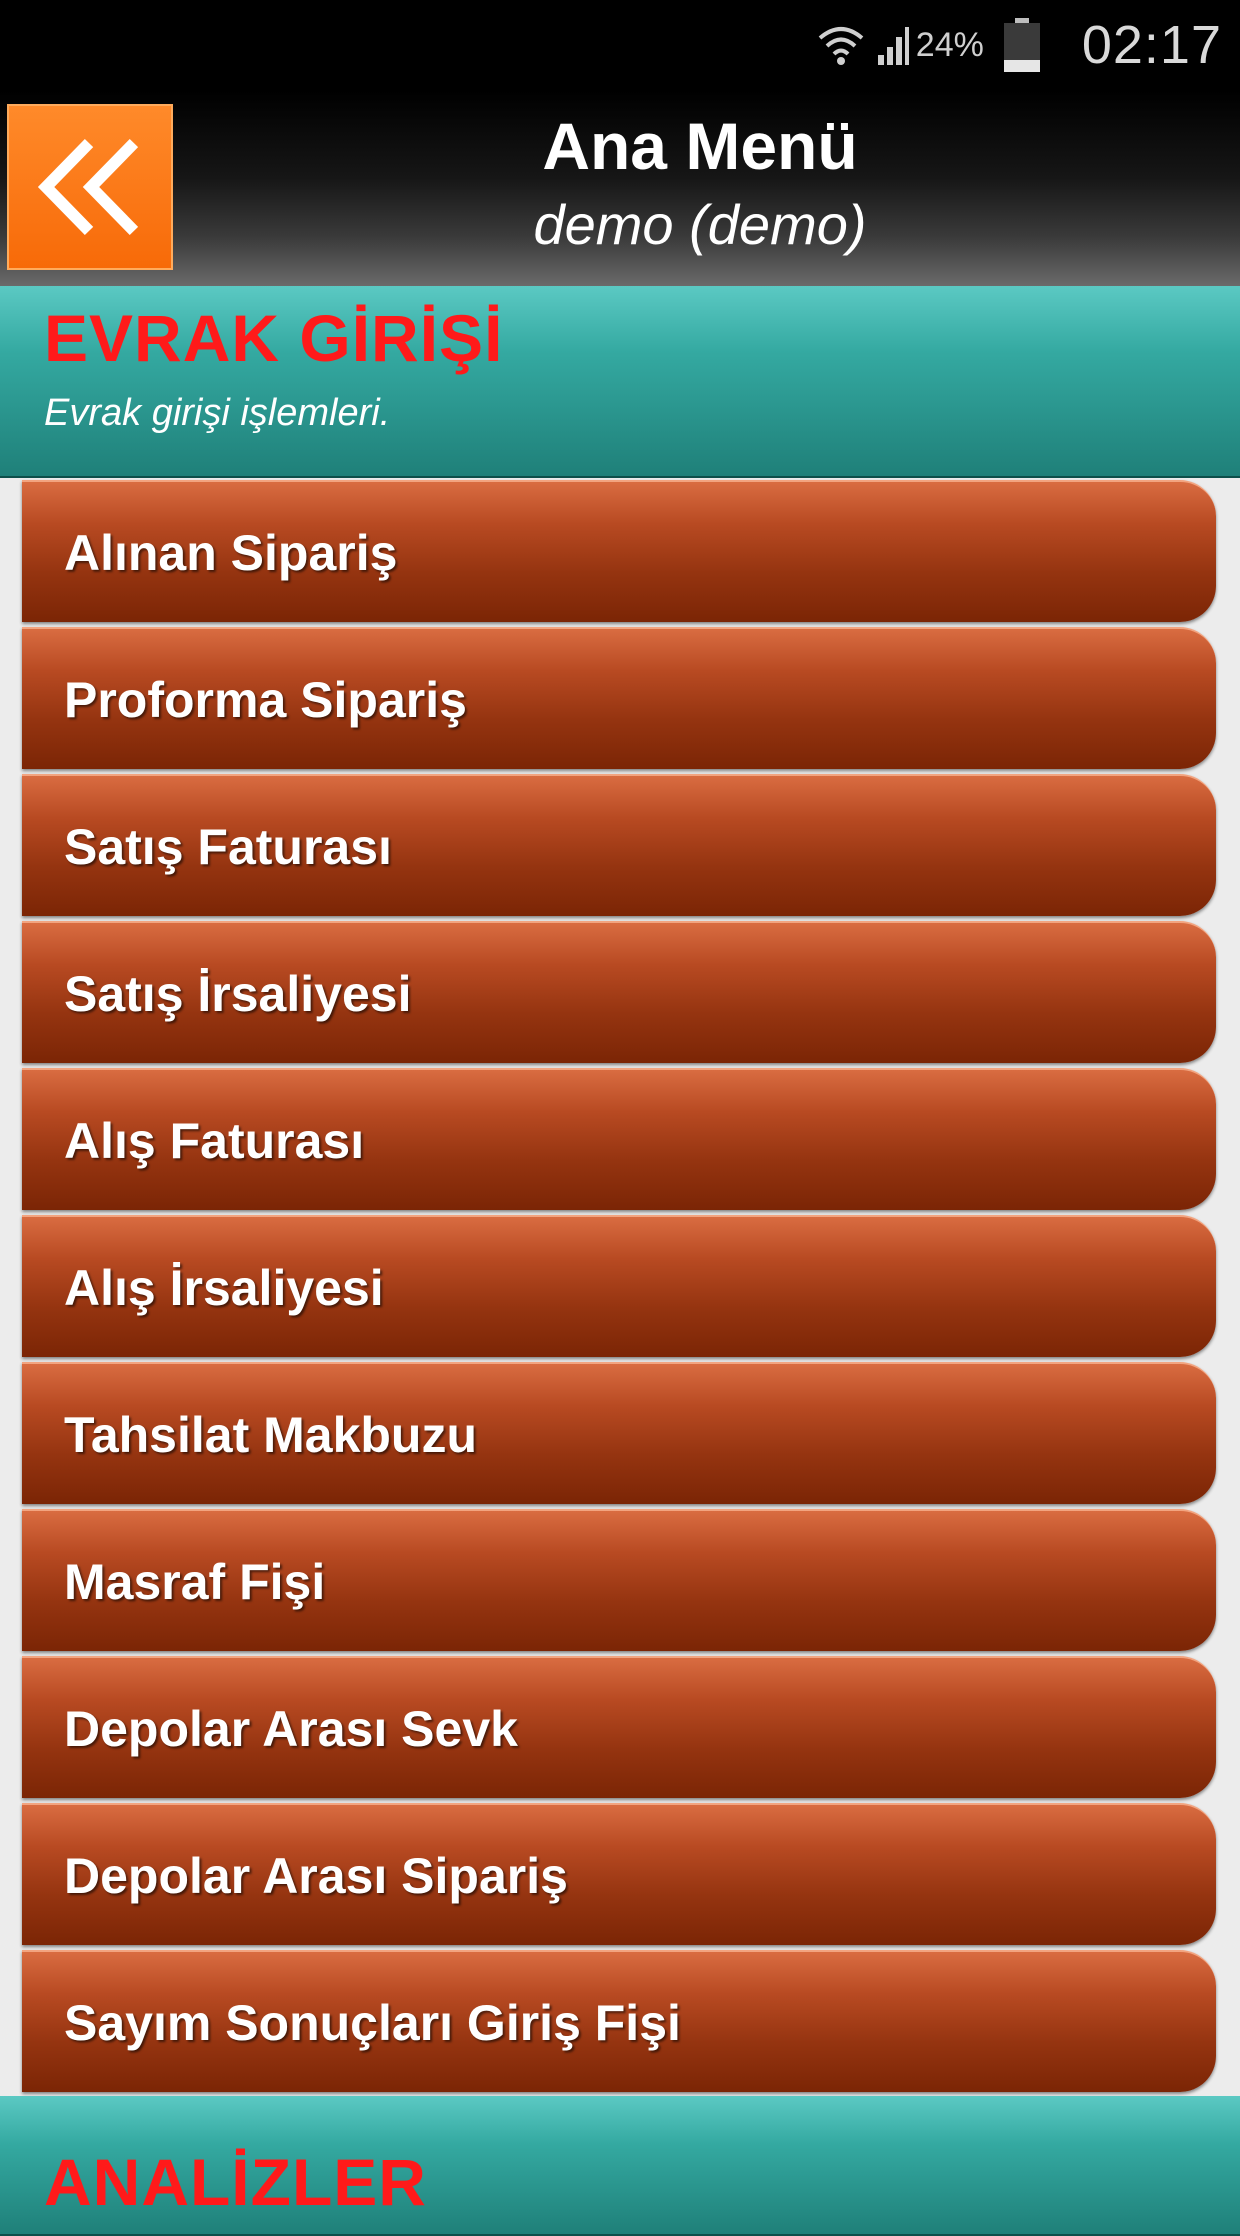 The width and height of the screenshot is (1240, 2236). I want to click on section-description: Evrak girişi işlemleri., so click(217, 413).